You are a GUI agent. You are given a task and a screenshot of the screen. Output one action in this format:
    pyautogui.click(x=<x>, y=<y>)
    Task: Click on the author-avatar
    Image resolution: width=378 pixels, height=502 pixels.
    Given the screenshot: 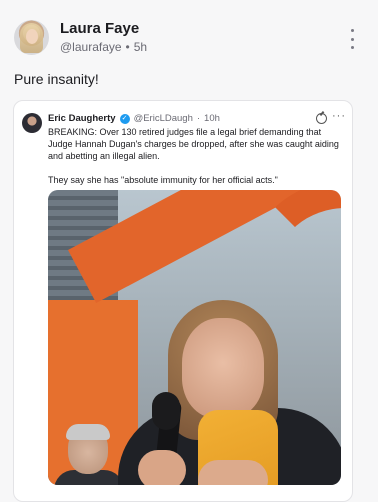 What is the action you would take?
    pyautogui.click(x=31, y=37)
    